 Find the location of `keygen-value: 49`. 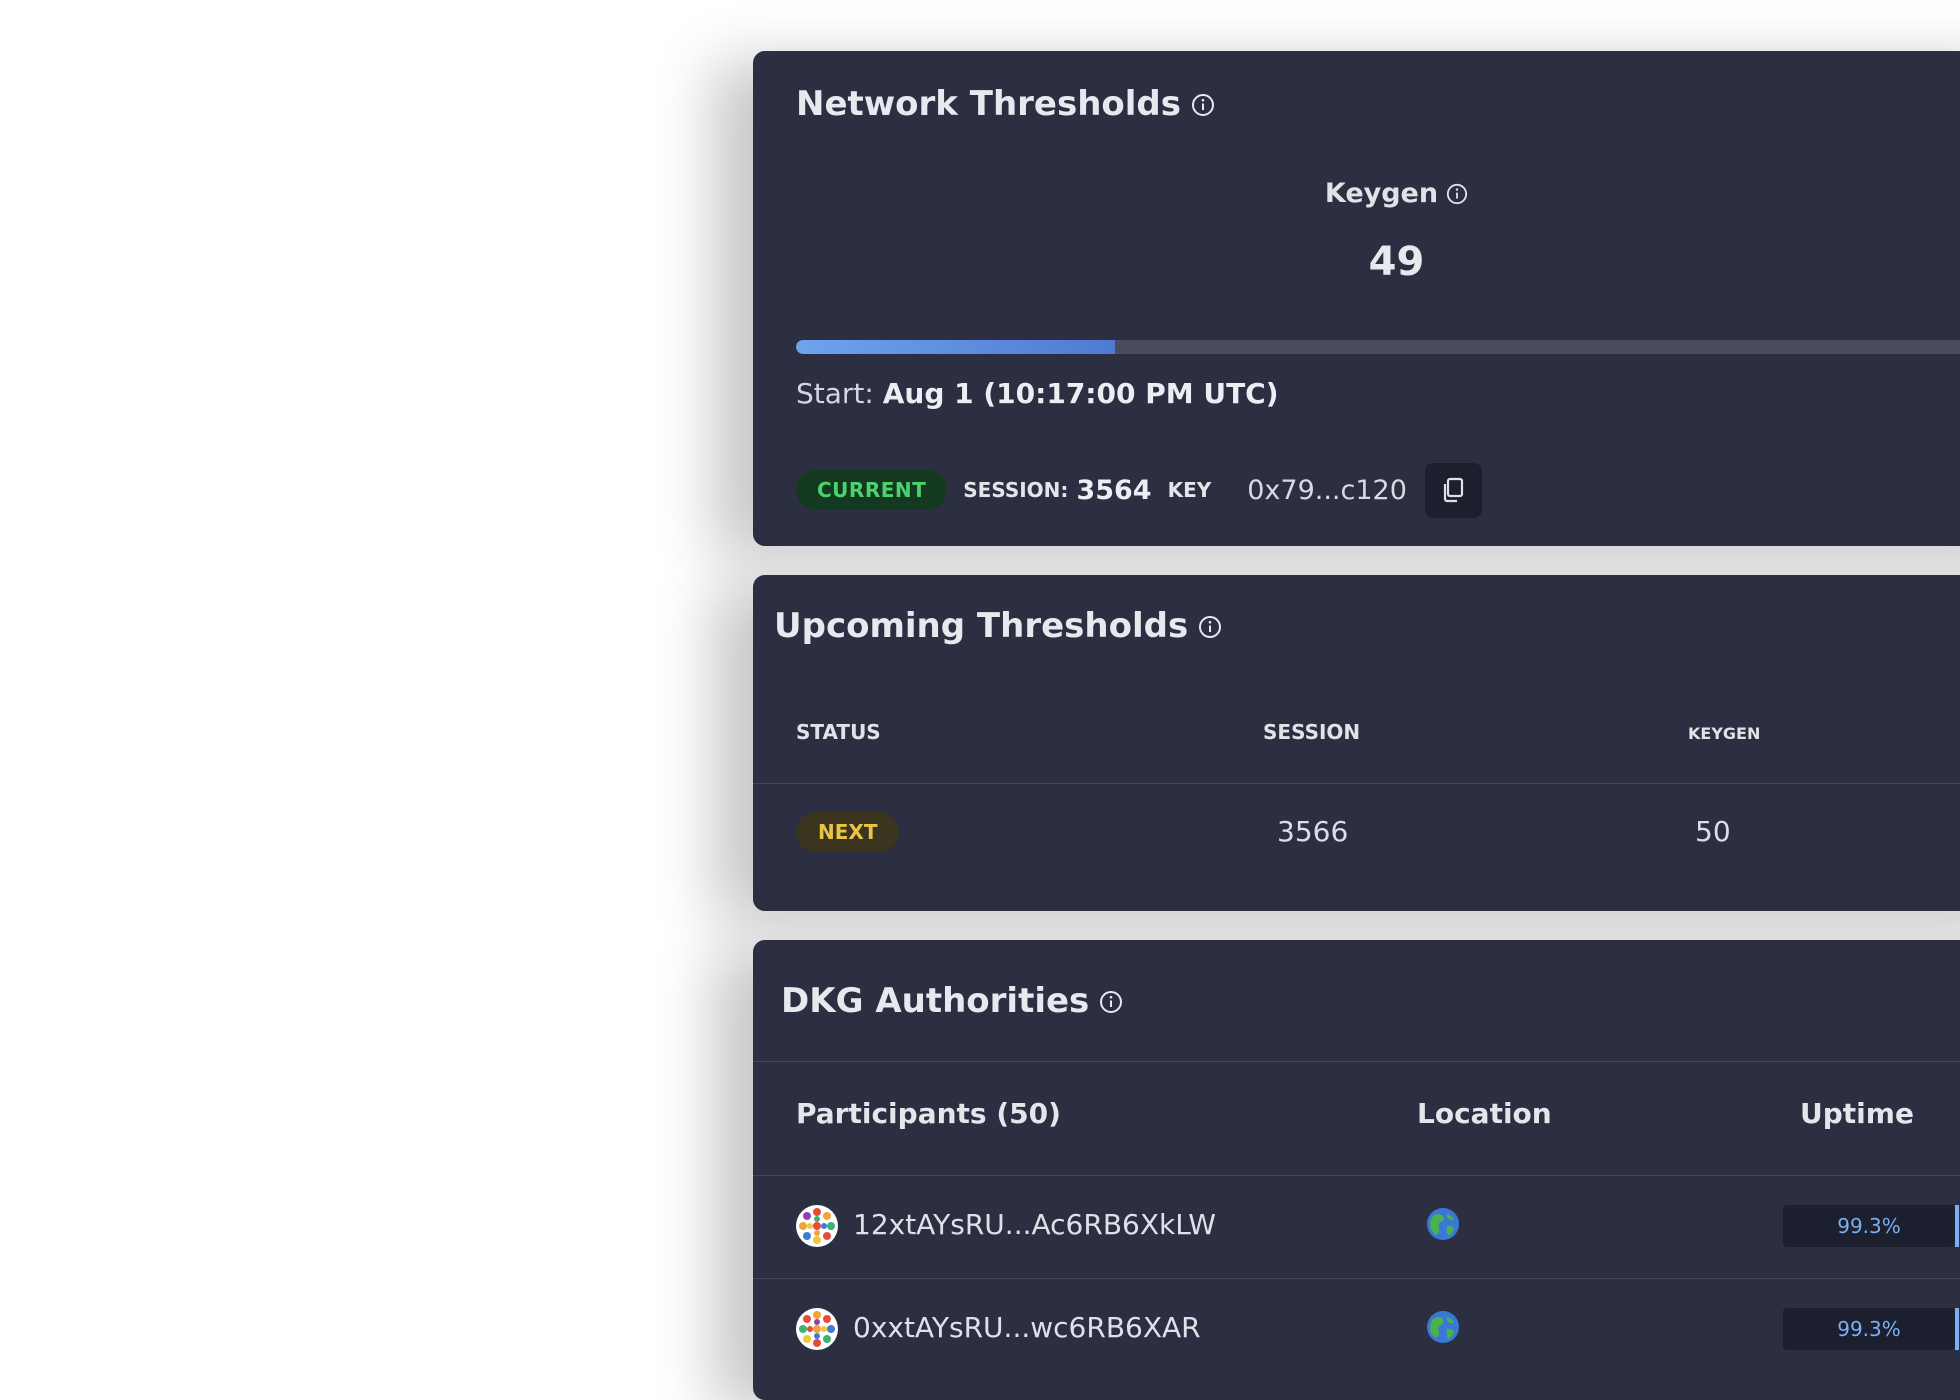

keygen-value: 49 is located at coordinates (1396, 262).